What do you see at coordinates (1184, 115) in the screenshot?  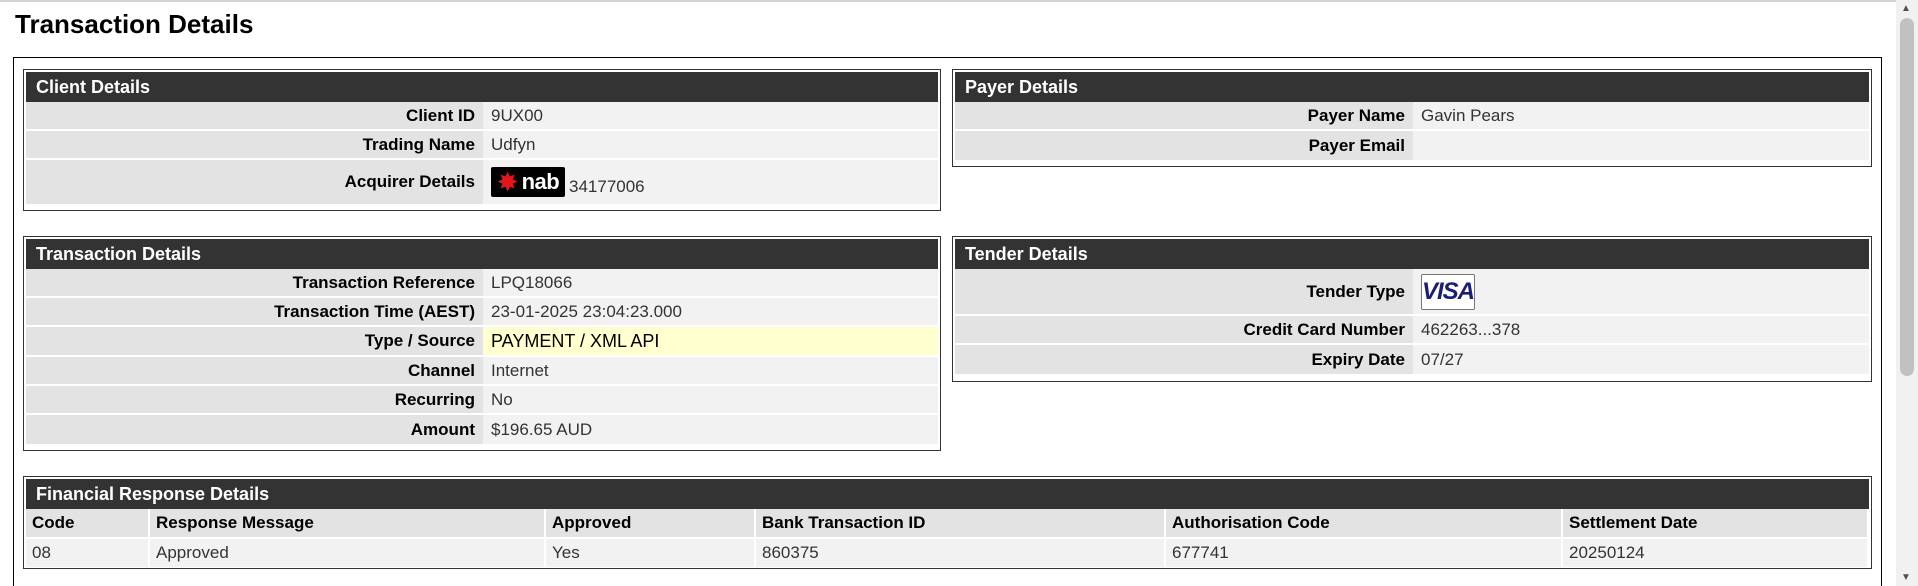 I see `row-label: Payer Name` at bounding box center [1184, 115].